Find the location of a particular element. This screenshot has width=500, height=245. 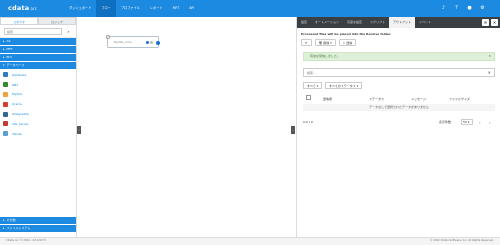

connector-db2: DB2 is located at coordinates (38, 85).